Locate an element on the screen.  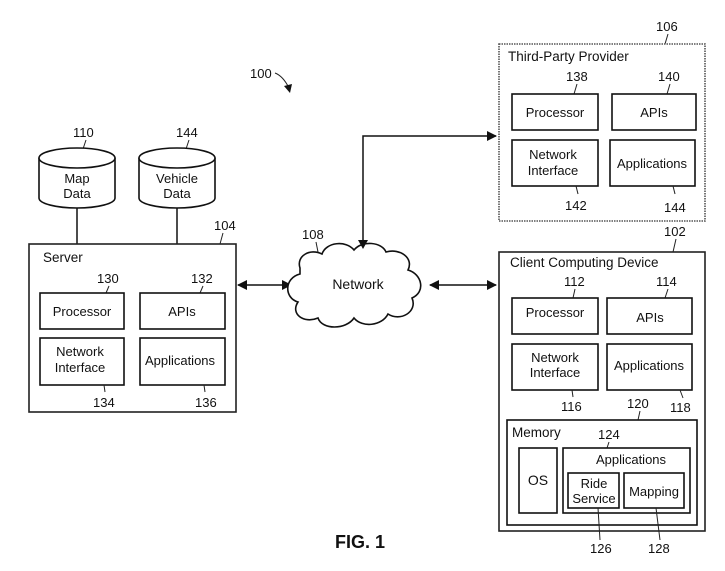
third-party-processor-ref: 138 is located at coordinates (577, 76).